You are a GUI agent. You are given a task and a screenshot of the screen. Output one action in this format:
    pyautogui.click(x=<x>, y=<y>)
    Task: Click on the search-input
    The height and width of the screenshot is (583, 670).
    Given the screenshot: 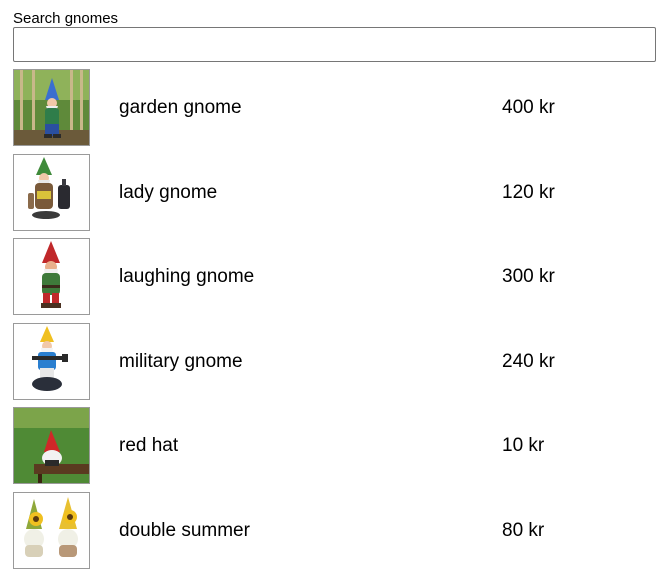 What is the action you would take?
    pyautogui.click(x=334, y=44)
    